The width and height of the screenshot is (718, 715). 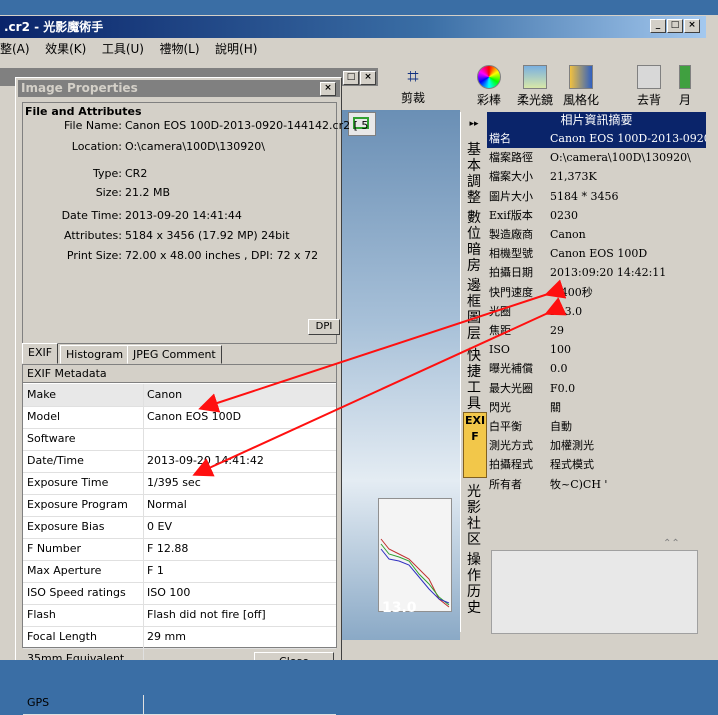 I want to click on annotation-arrows, so click(x=379, y=378).